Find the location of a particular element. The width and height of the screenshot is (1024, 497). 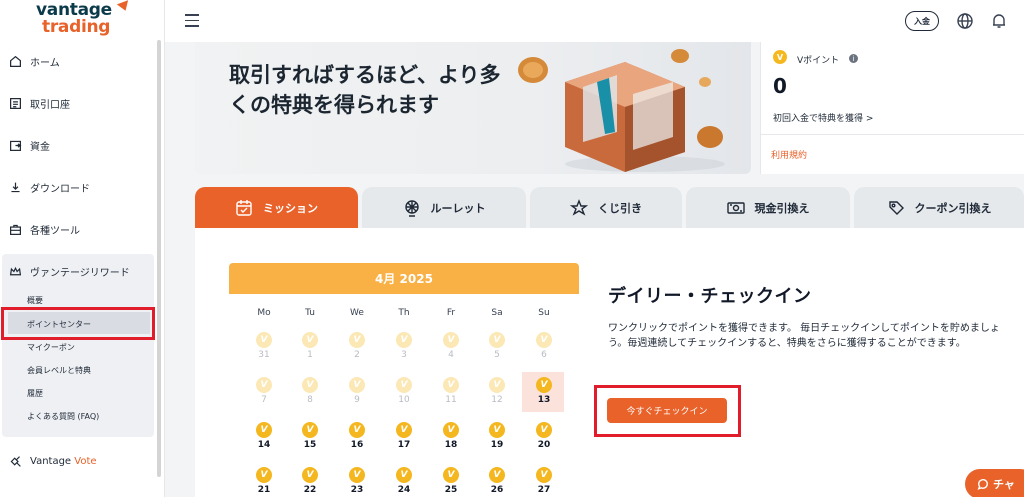

calendar-day-number: 19 is located at coordinates (497, 445).